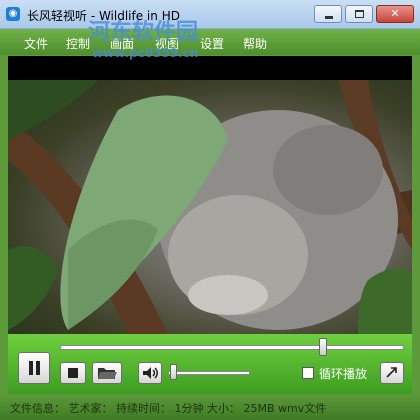 This screenshot has height=420, width=420. I want to click on playback-controls: 循环播放, so click(210, 364).